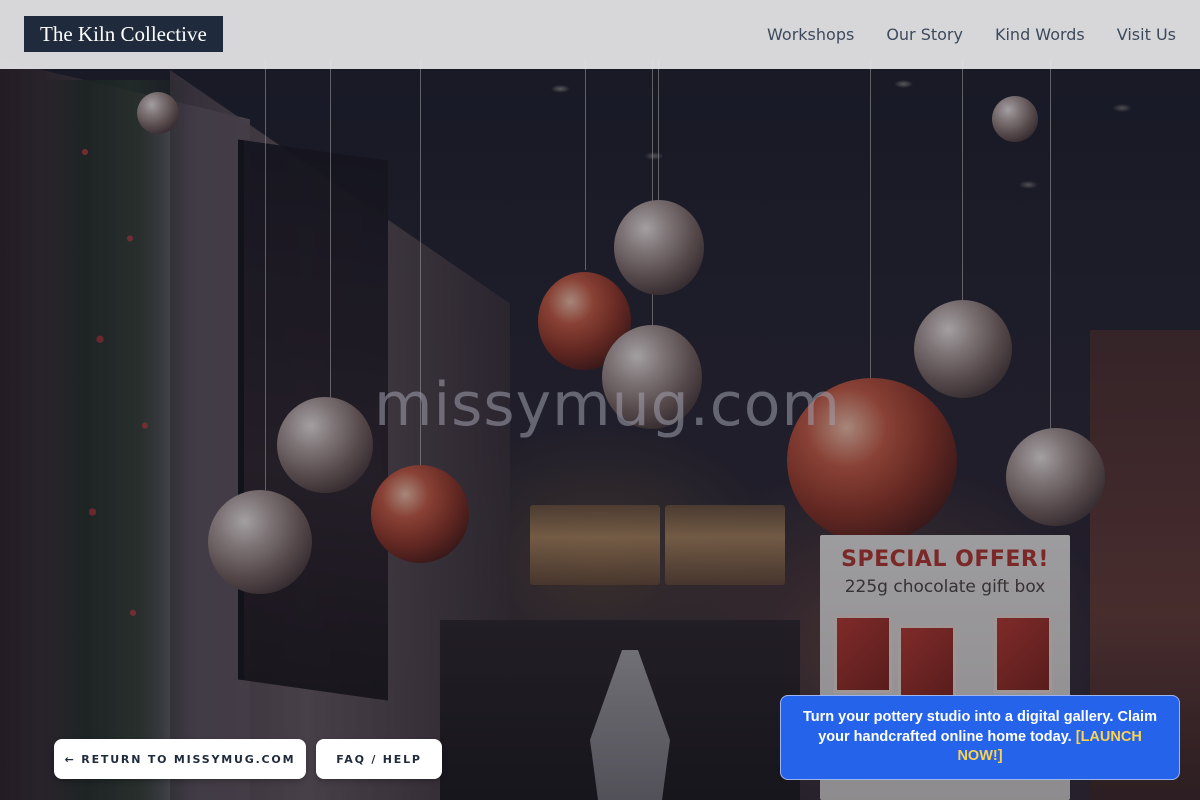 The image size is (1200, 800). Describe the element at coordinates (971, 34) in the screenshot. I see `main-nav: Workshops Our Story Kind Words Visit Us` at that location.